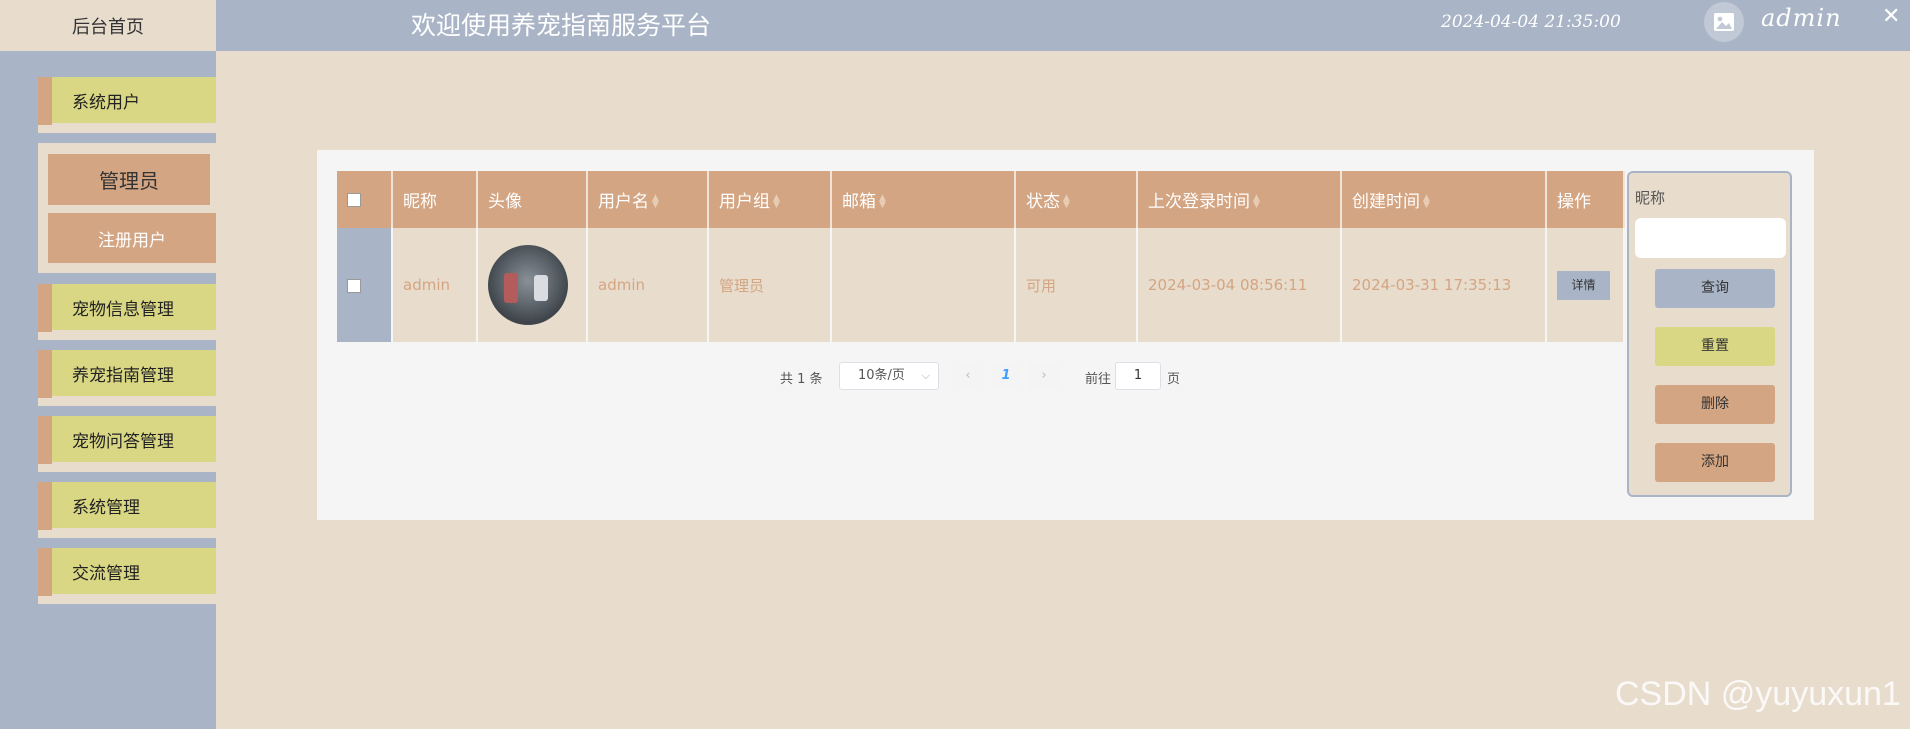 Image resolution: width=1910 pixels, height=729 pixels. What do you see at coordinates (1138, 376) in the screenshot?
I see `goto-page-input: 1` at bounding box center [1138, 376].